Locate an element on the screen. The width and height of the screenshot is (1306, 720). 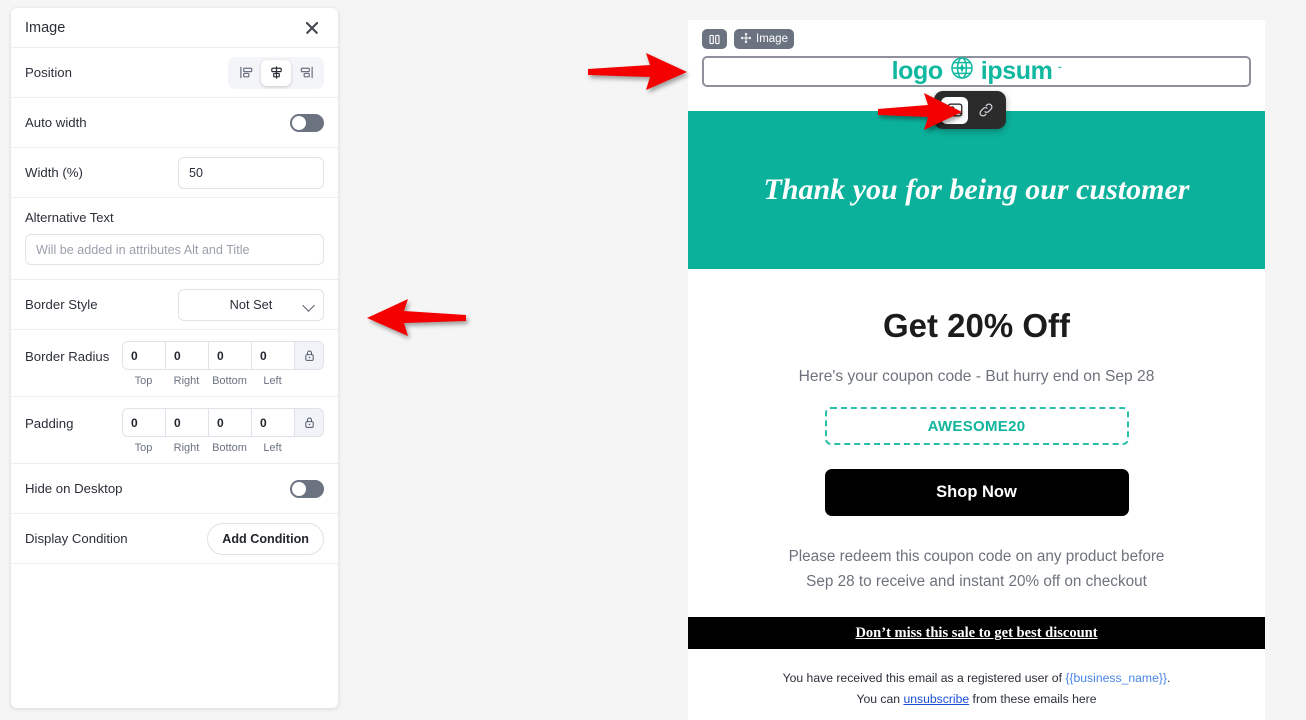
hide-on-desktop-toggle is located at coordinates (307, 488).